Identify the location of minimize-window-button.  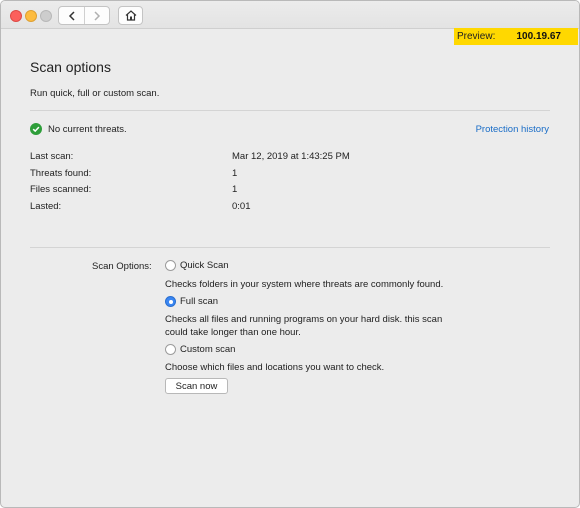
(31, 16).